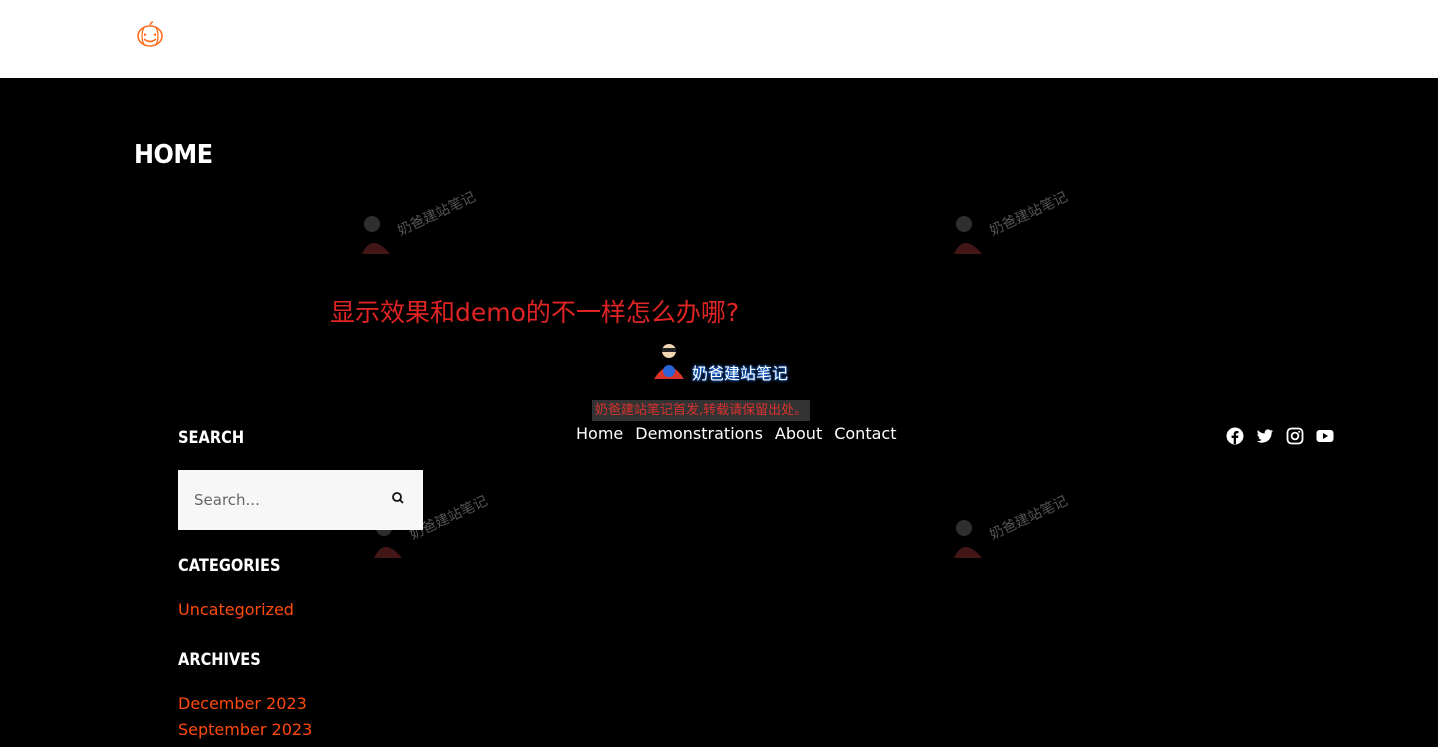 The height and width of the screenshot is (747, 1438). Describe the element at coordinates (701, 410) in the screenshot. I see `repost-note: 奶爸建站笔记首发,转载请保留出处。` at that location.